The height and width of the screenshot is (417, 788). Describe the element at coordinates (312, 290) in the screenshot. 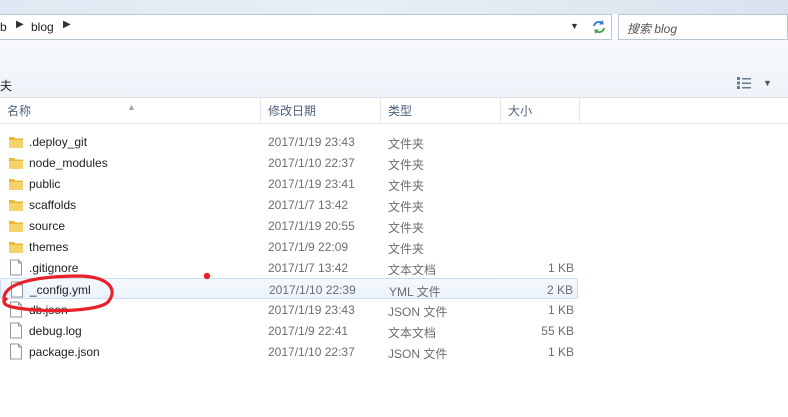

I see `file-date: 2017/1/10 22:39` at that location.